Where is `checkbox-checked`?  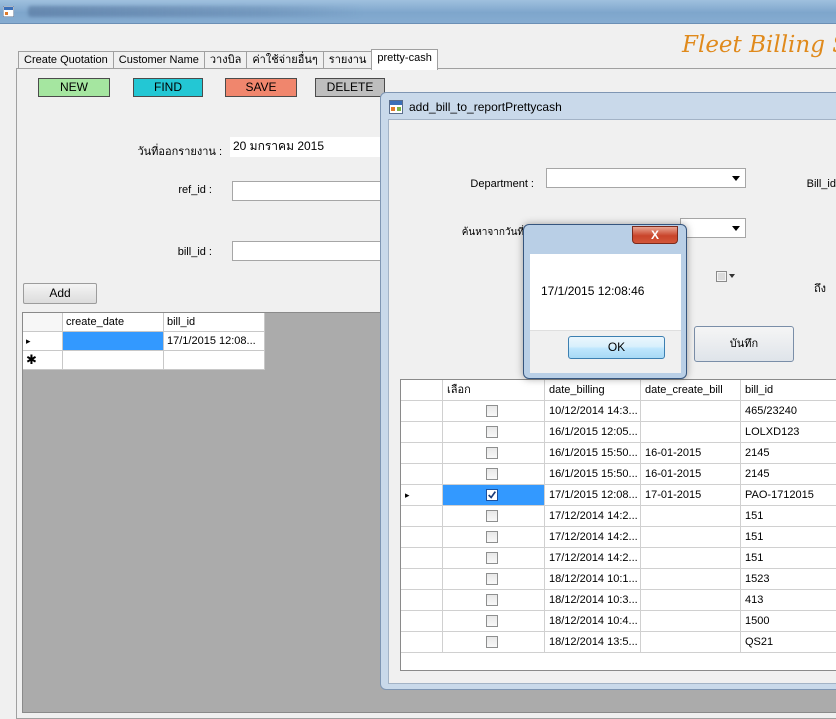
checkbox-checked is located at coordinates (492, 495).